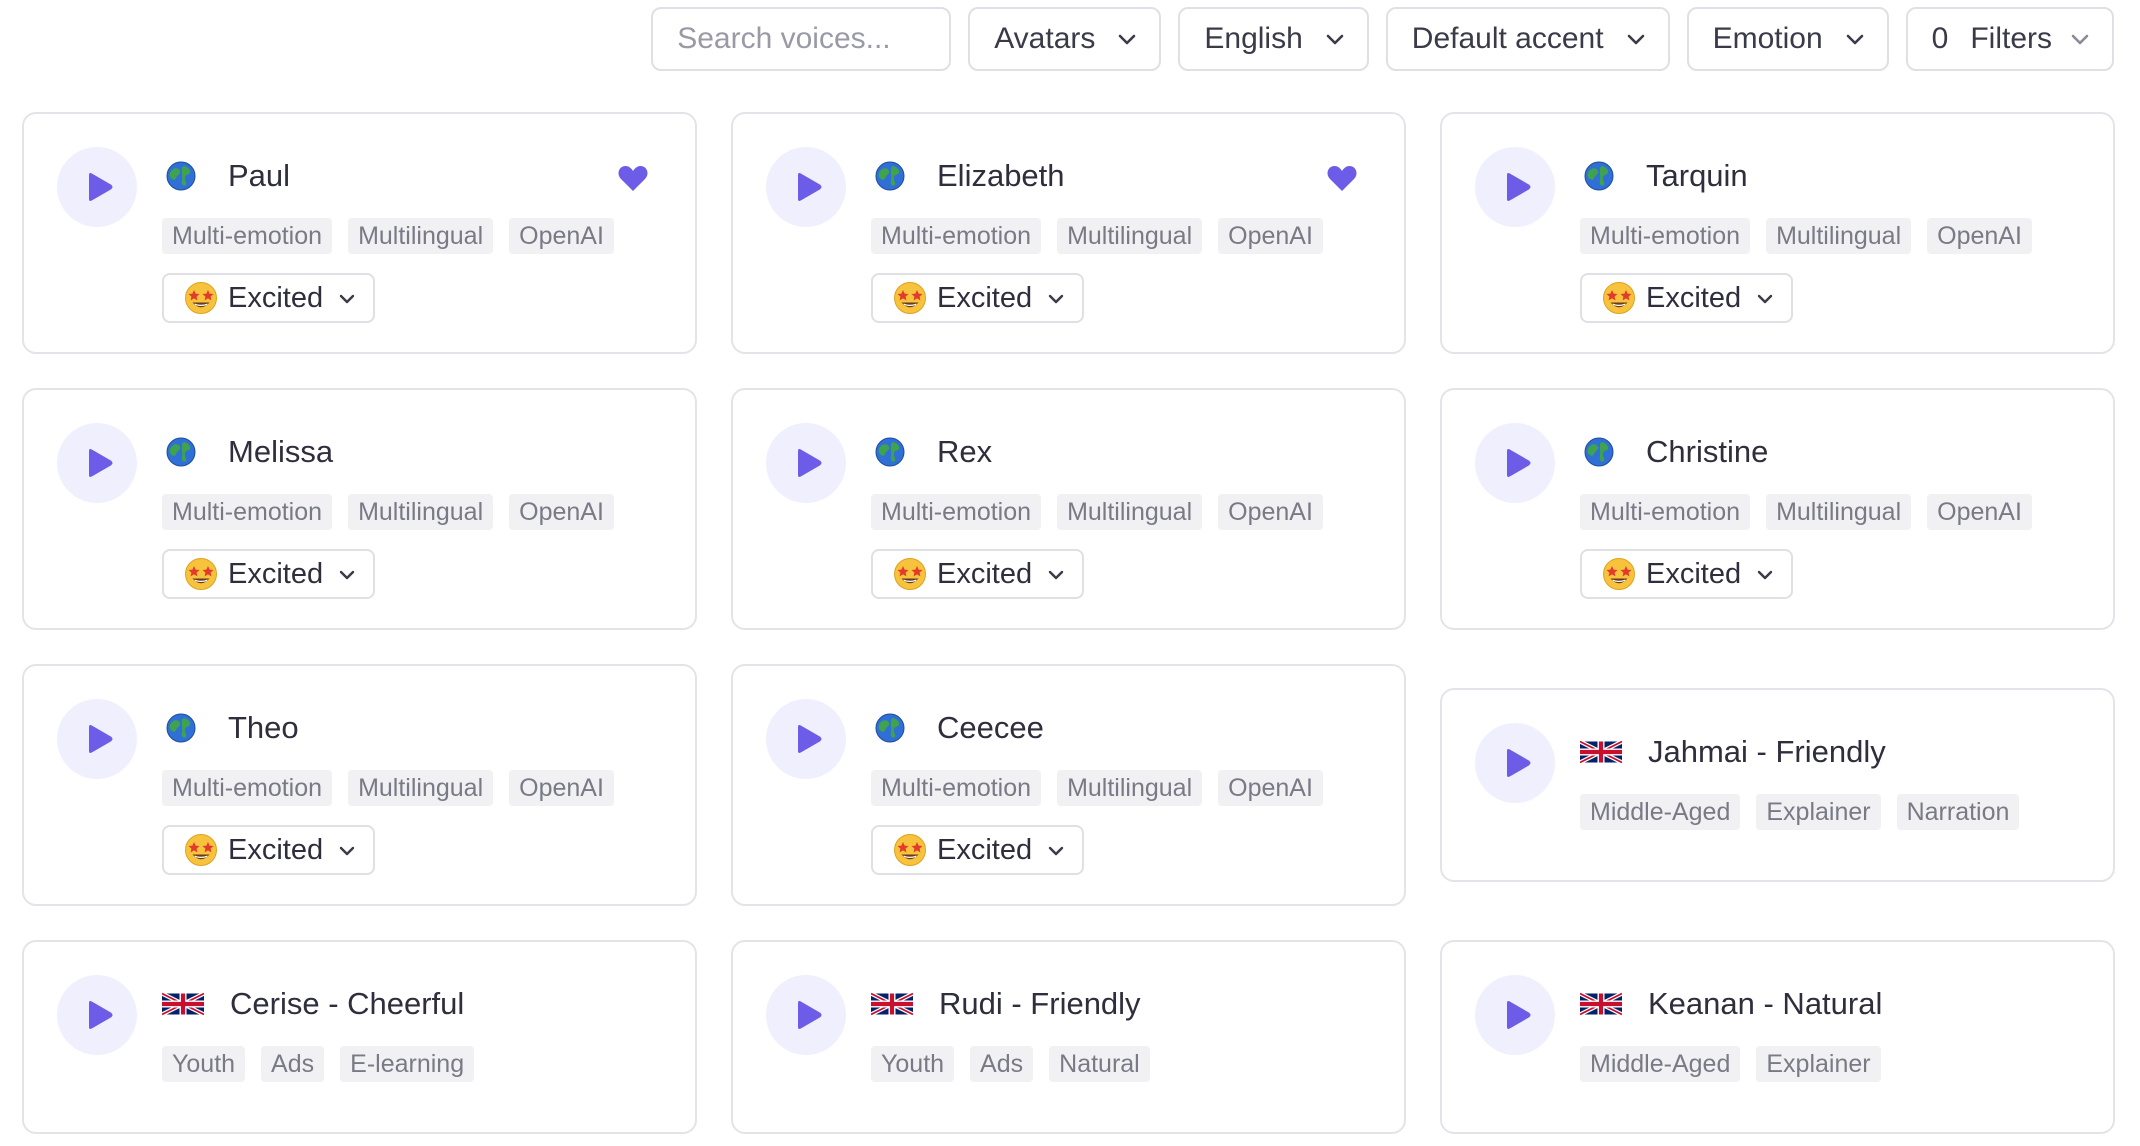 This screenshot has height=1146, width=2140. Describe the element at coordinates (359, 1037) in the screenshot. I see `voice-card: Cerise - Cheerful Youth Ads E-learning` at that location.